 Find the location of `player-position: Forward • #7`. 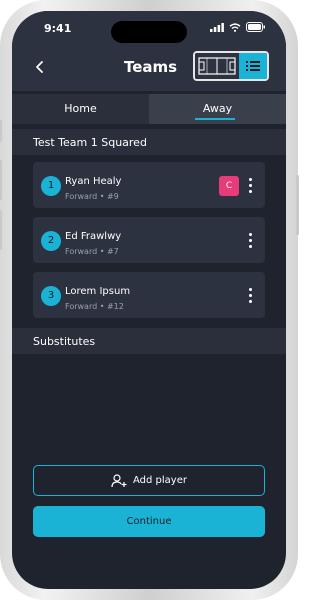

player-position: Forward • #7 is located at coordinates (92, 251).